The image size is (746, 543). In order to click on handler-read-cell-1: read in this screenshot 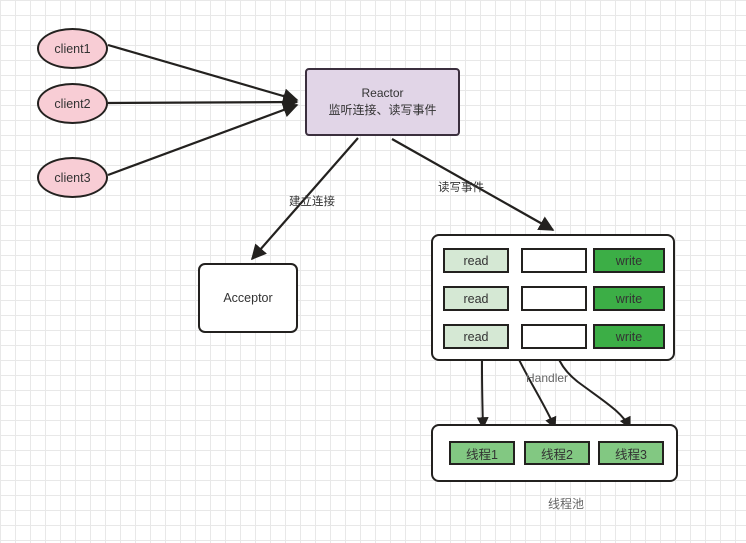, I will do `click(476, 260)`.